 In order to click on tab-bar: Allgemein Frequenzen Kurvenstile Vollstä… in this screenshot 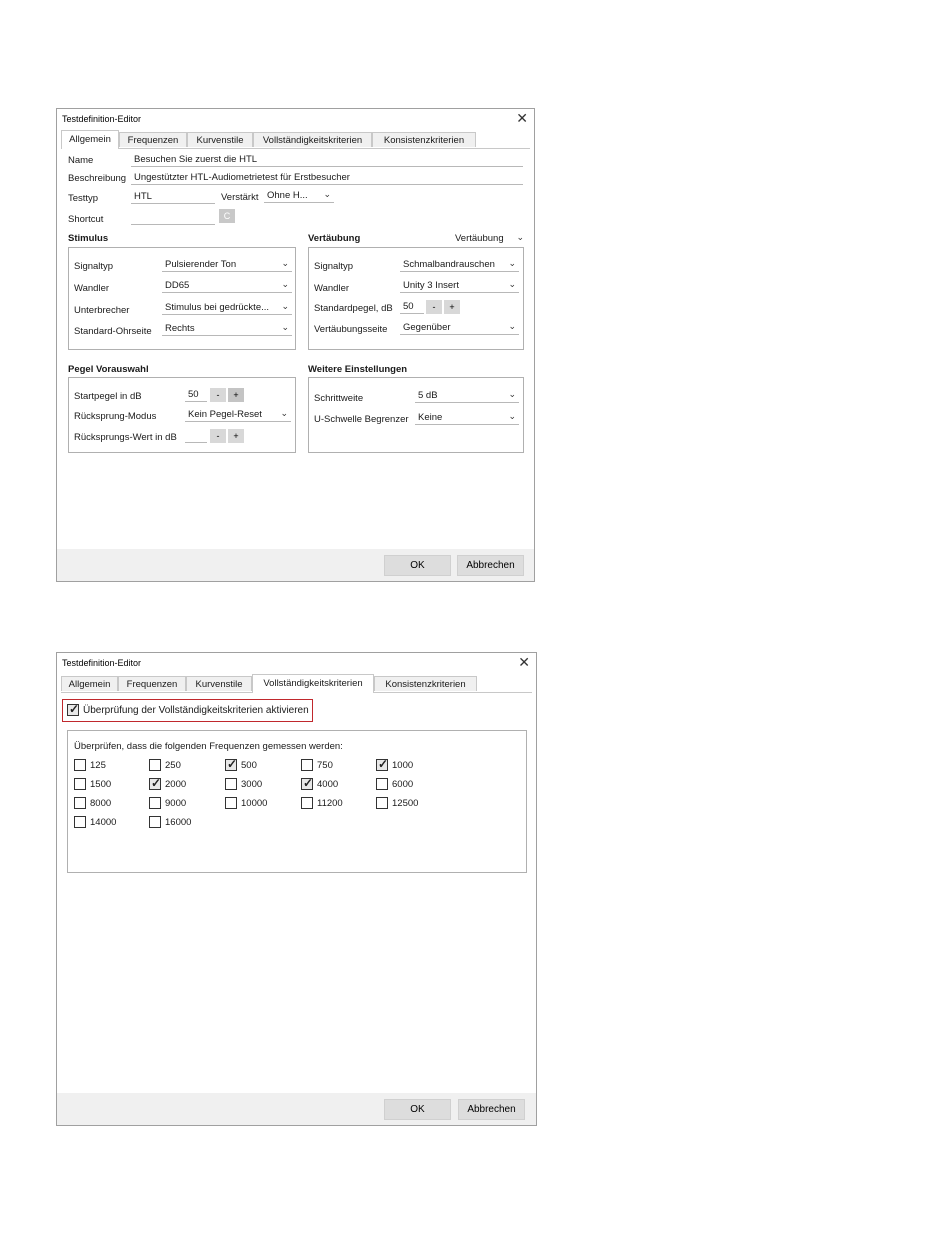, I will do `click(295, 139)`.